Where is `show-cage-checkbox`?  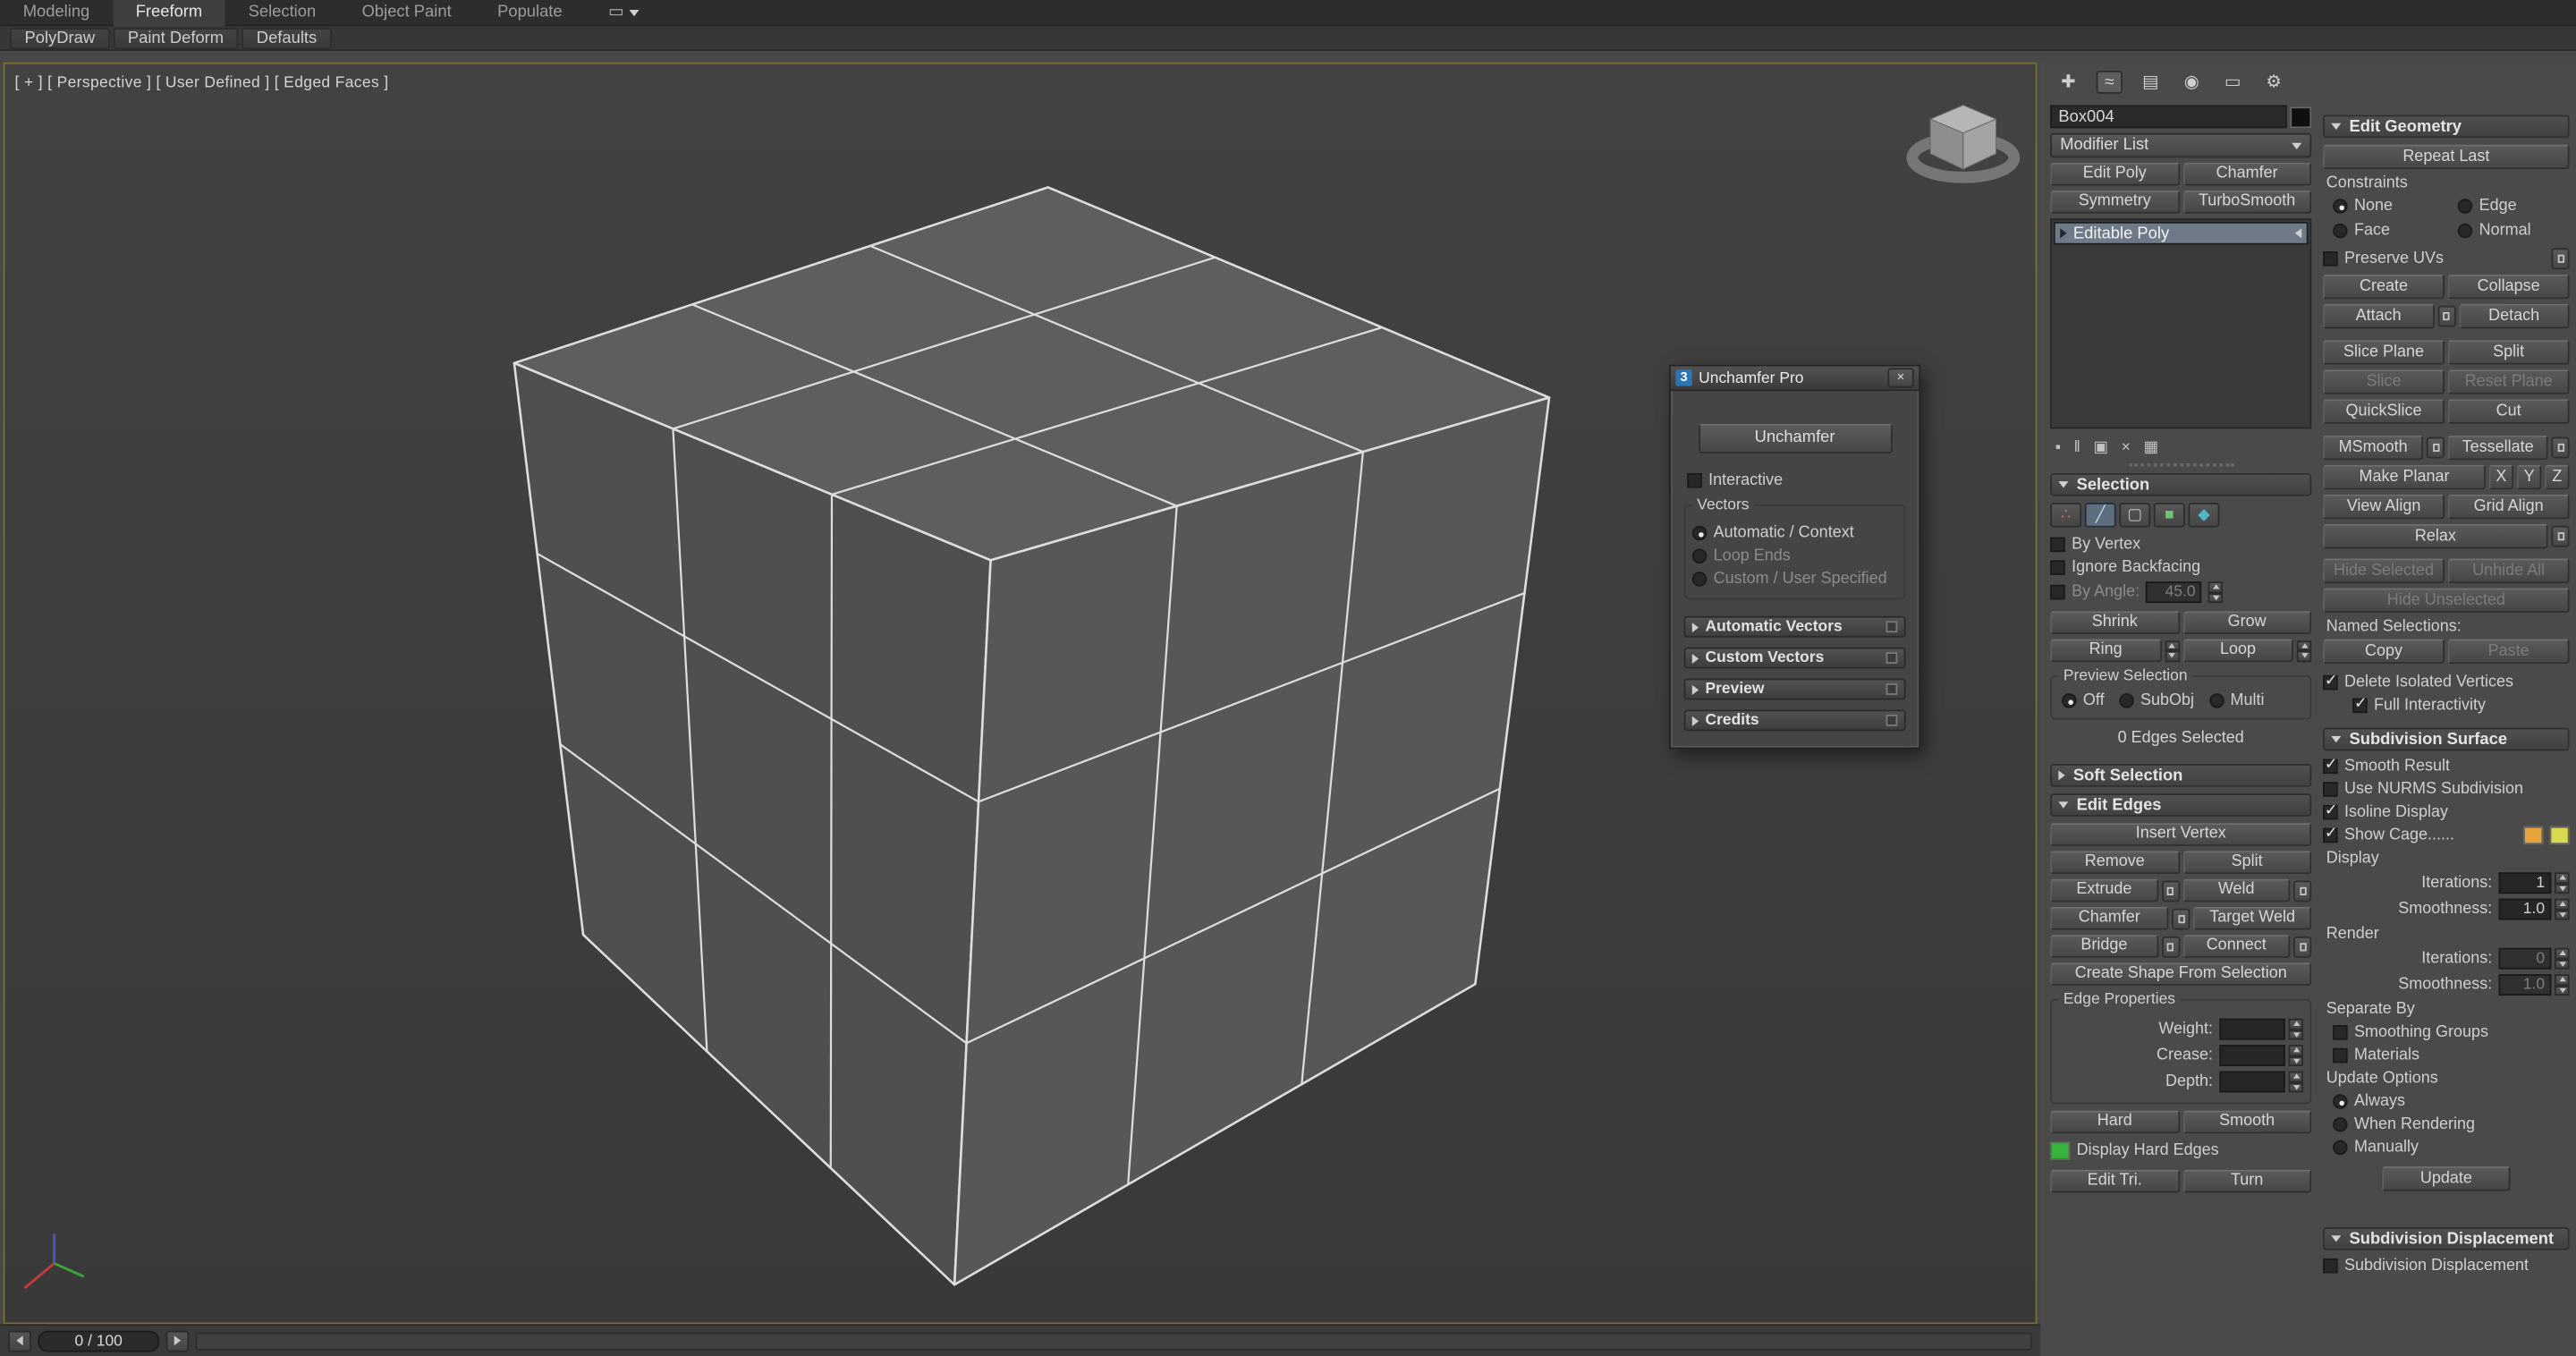
show-cage-checkbox is located at coordinates (2330, 834).